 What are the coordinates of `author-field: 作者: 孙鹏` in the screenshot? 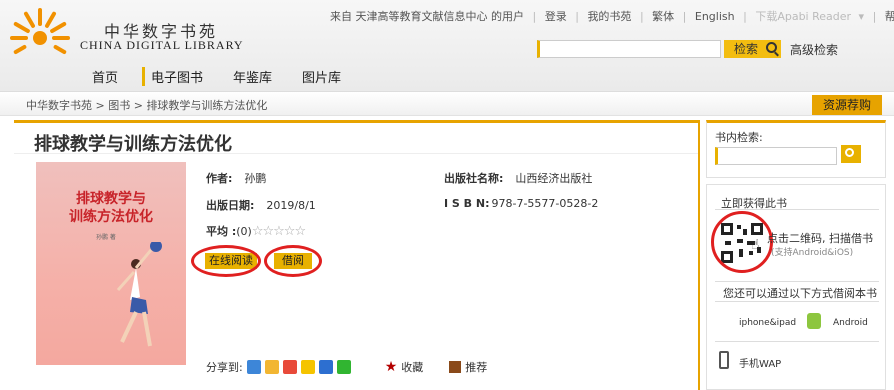 It's located at (236, 178).